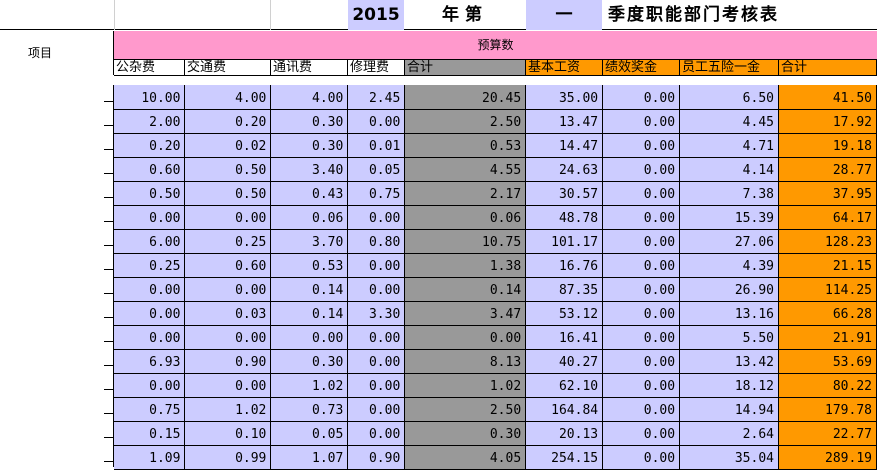 The width and height of the screenshot is (877, 470). What do you see at coordinates (729, 241) in the screenshot?
I see `cell-insurance: 27.06` at bounding box center [729, 241].